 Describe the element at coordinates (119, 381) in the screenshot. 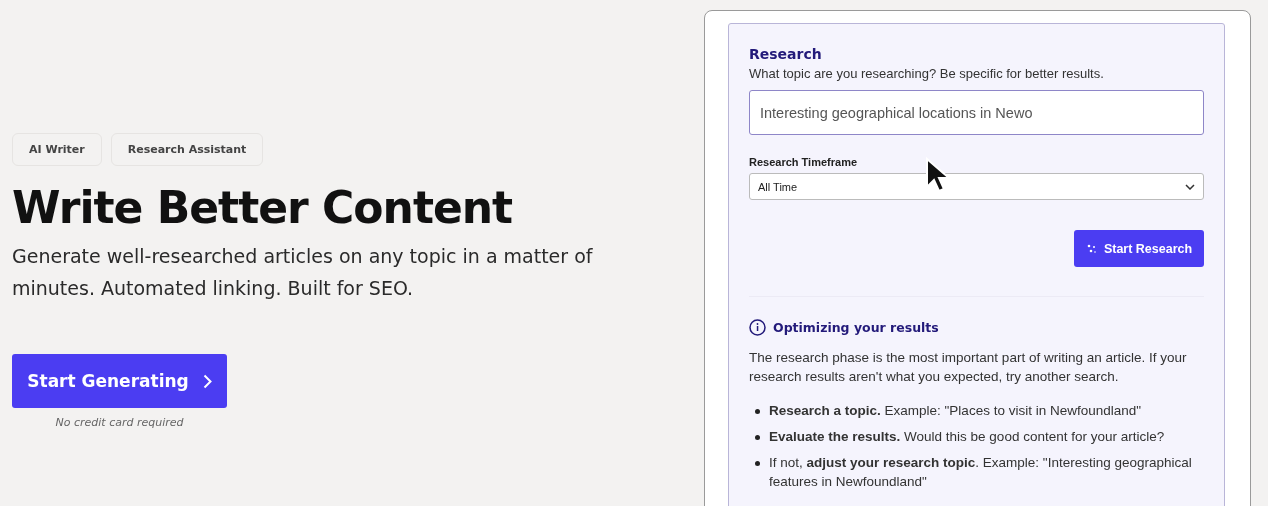

I see `start-generating-button: Start Generating` at that location.